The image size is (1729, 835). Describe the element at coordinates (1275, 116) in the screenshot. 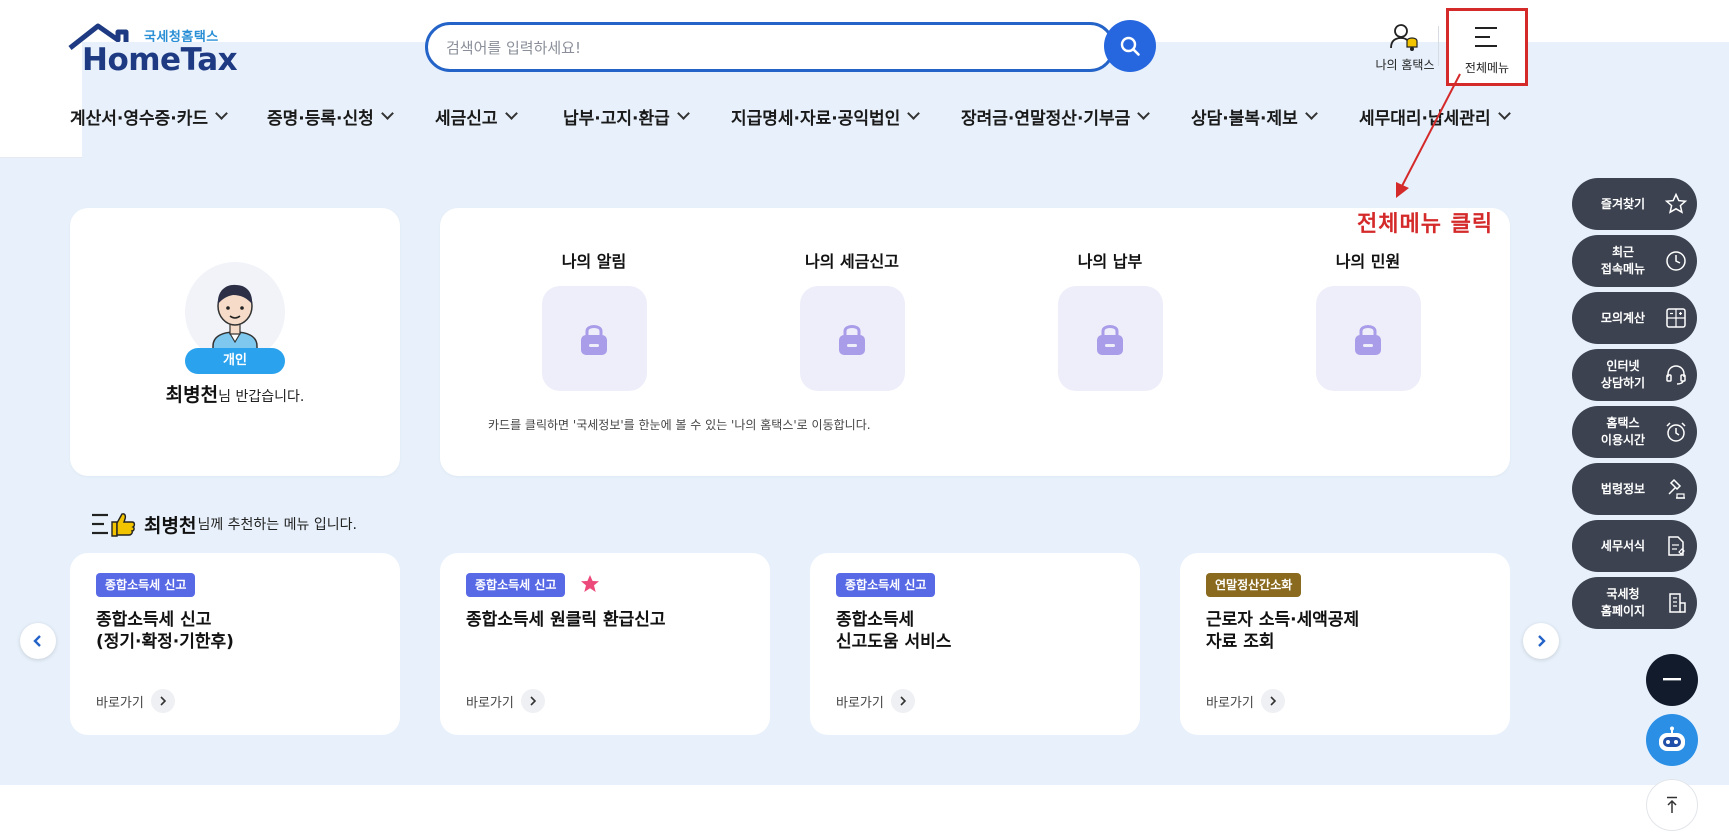

I see `nav-consulting-appeal: 상담·불복·제보` at that location.